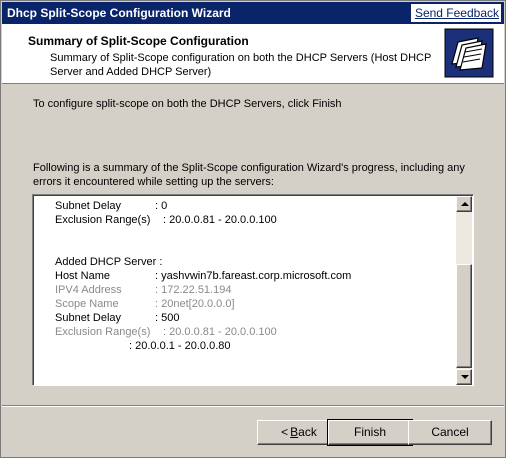 The image size is (508, 459). What do you see at coordinates (455, 13) in the screenshot?
I see `send-feedback-link: Send Feedback` at bounding box center [455, 13].